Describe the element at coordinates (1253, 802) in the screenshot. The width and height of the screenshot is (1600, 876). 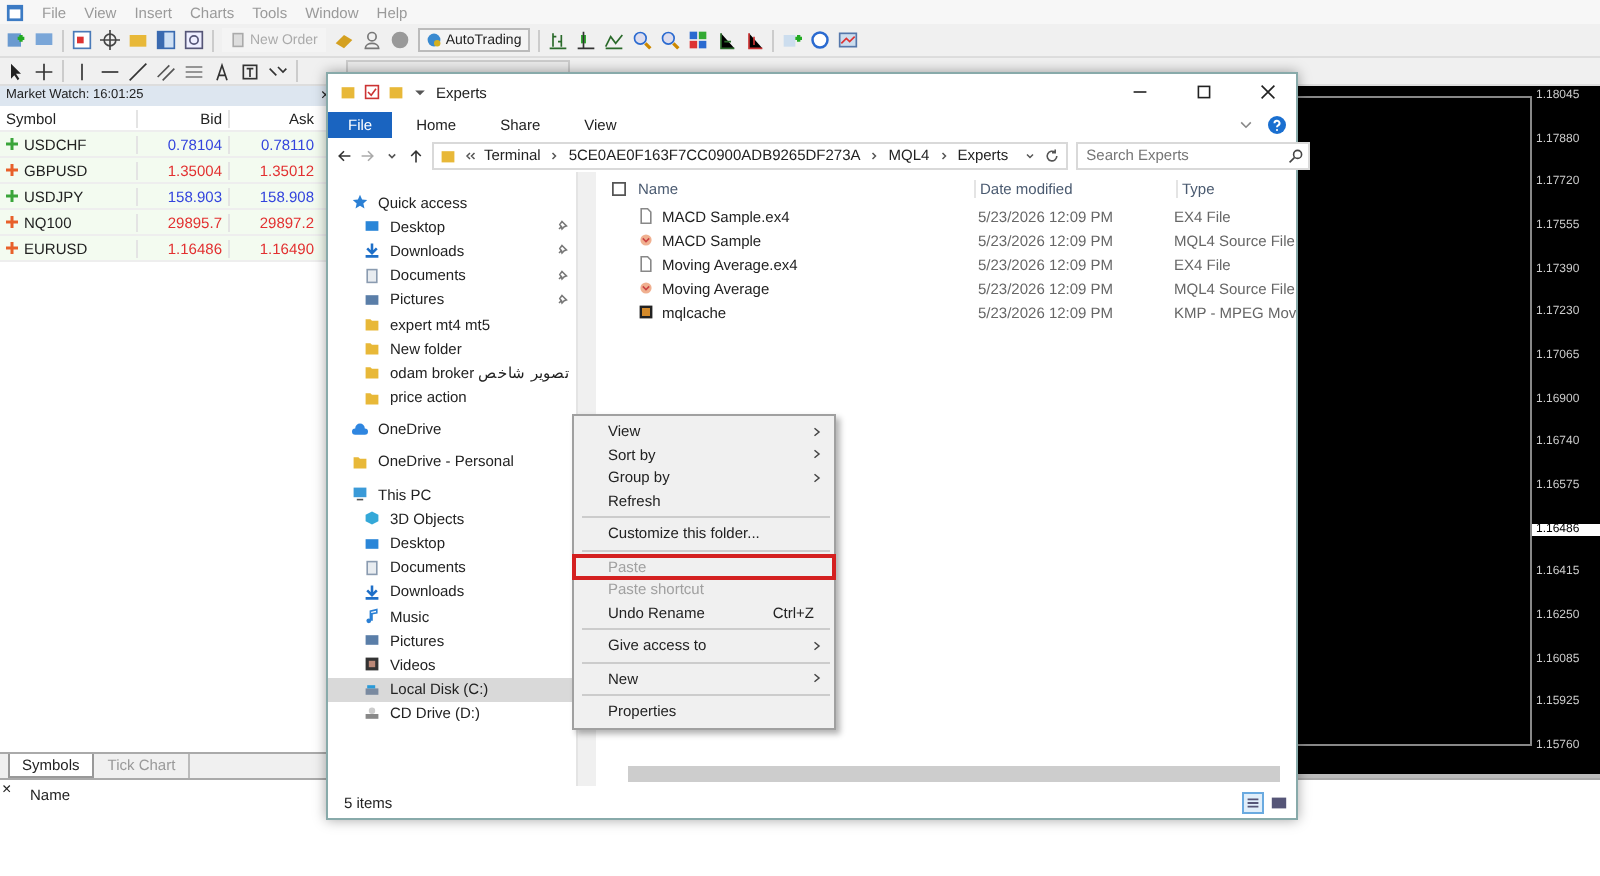
I see `details-view-icon` at that location.